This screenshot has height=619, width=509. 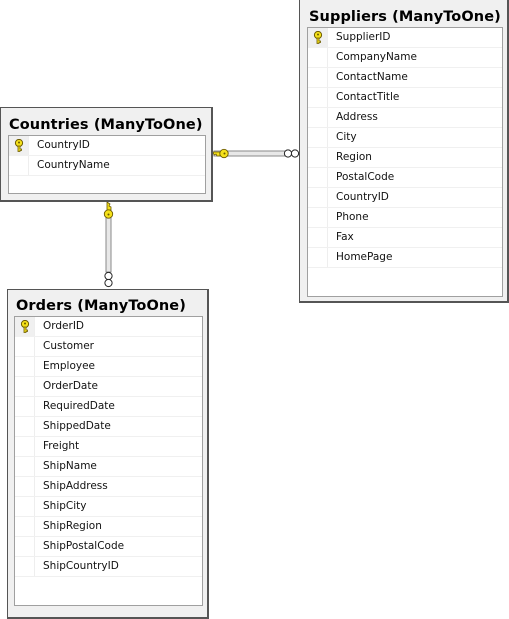 What do you see at coordinates (108, 507) in the screenshot?
I see `column-row: ShipCity` at bounding box center [108, 507].